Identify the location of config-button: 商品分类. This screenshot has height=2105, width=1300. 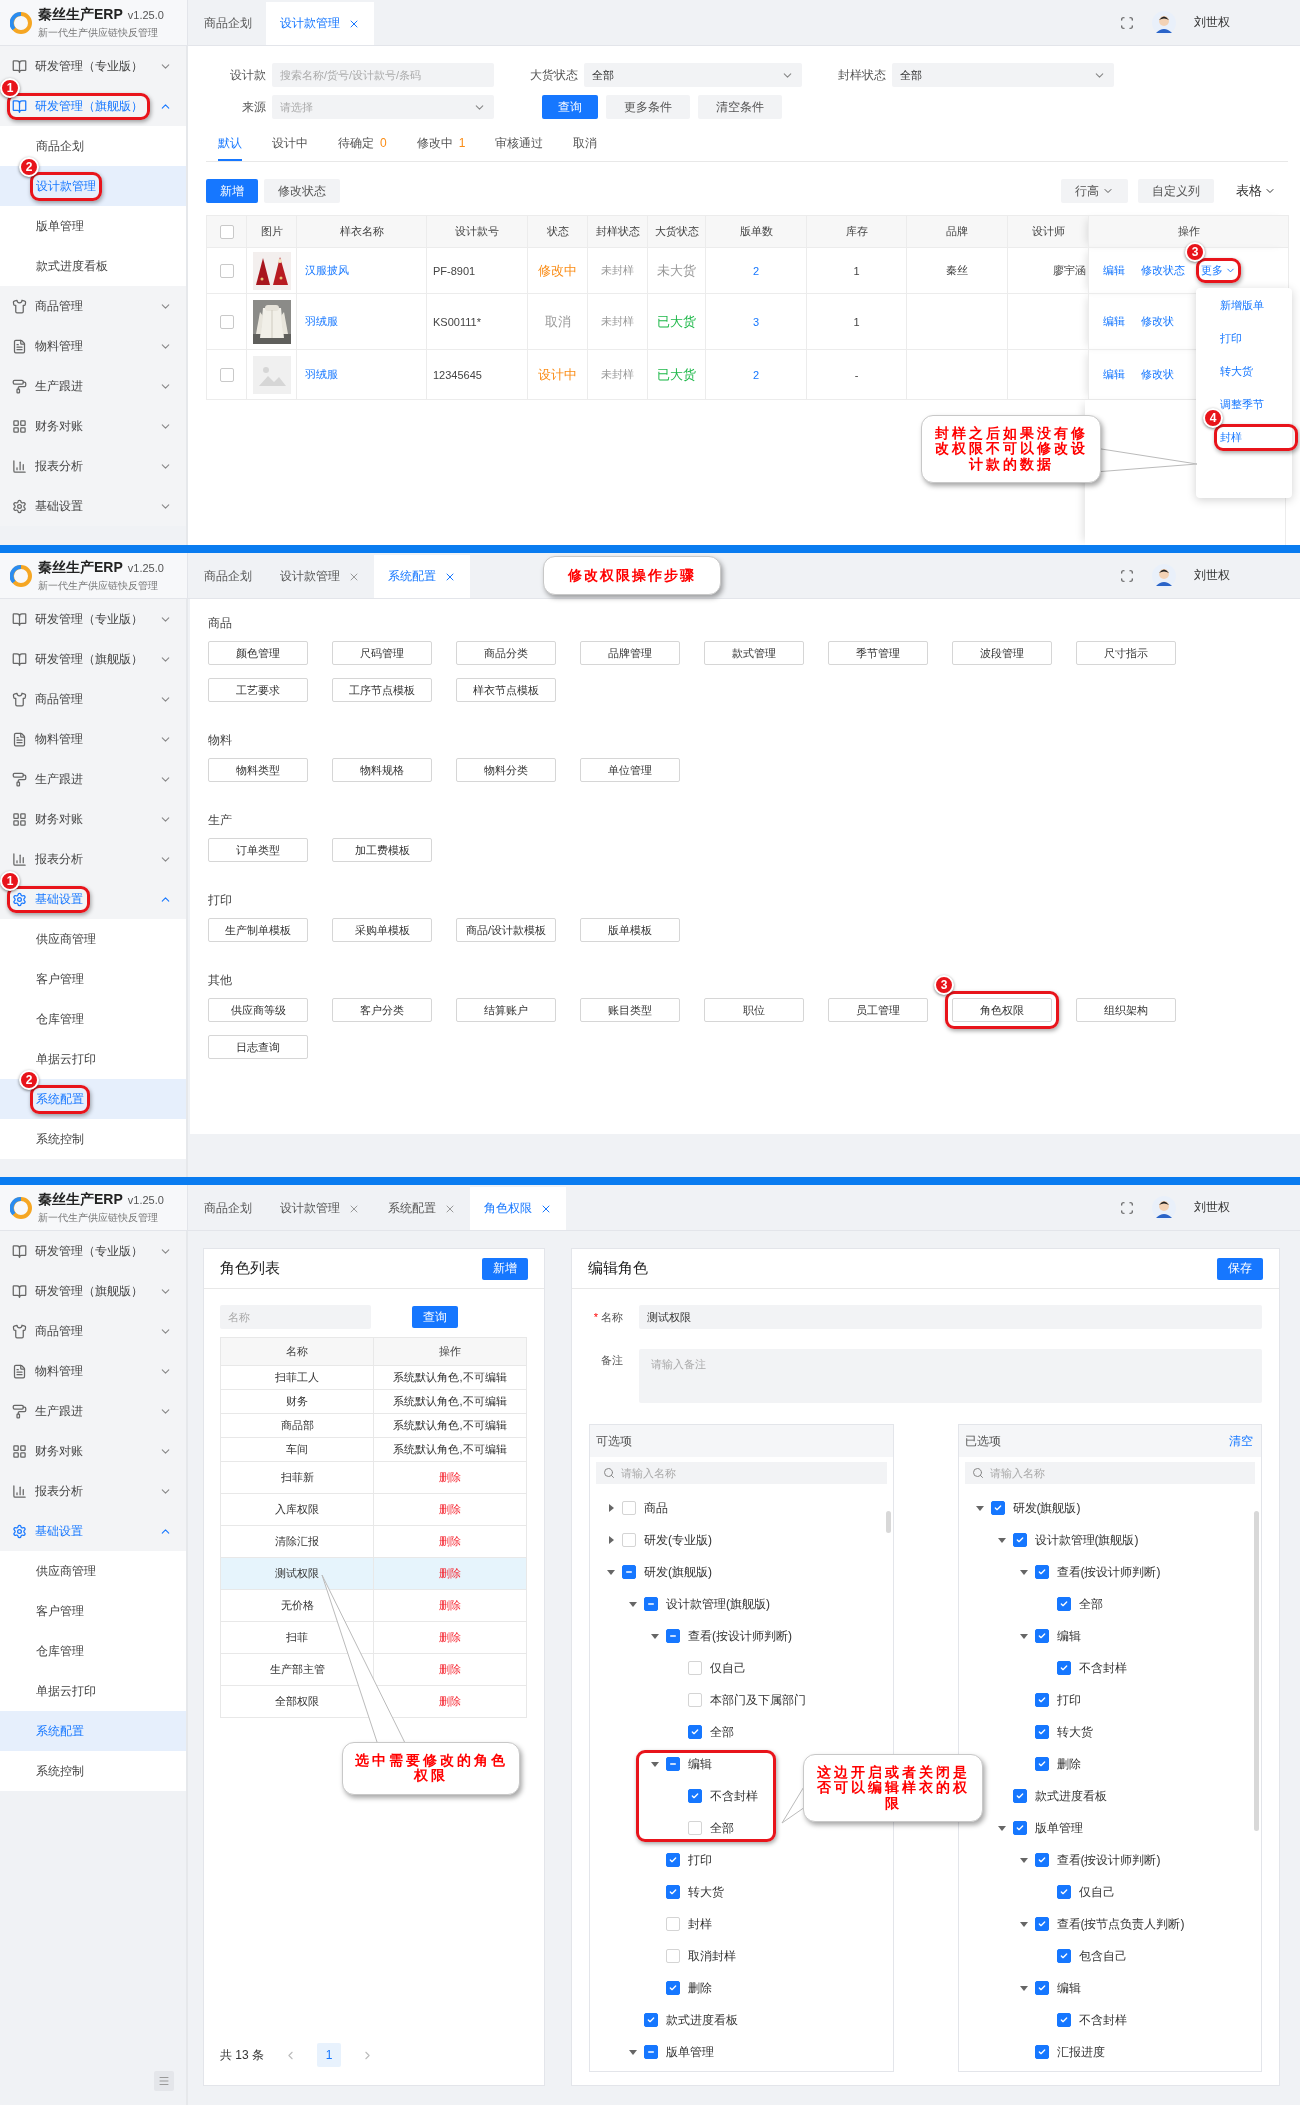
(506, 653).